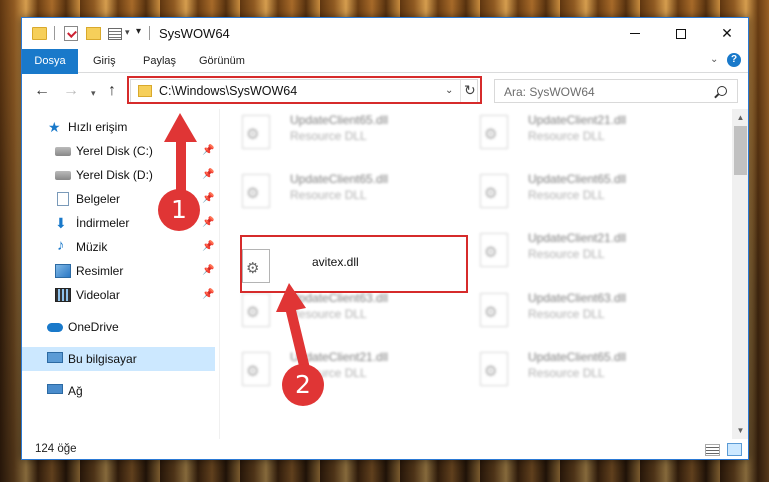  I want to click on step-badge-1: 1, so click(179, 210).